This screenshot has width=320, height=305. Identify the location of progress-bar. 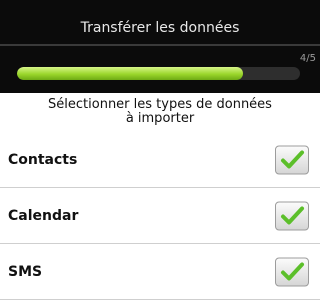
(158, 73).